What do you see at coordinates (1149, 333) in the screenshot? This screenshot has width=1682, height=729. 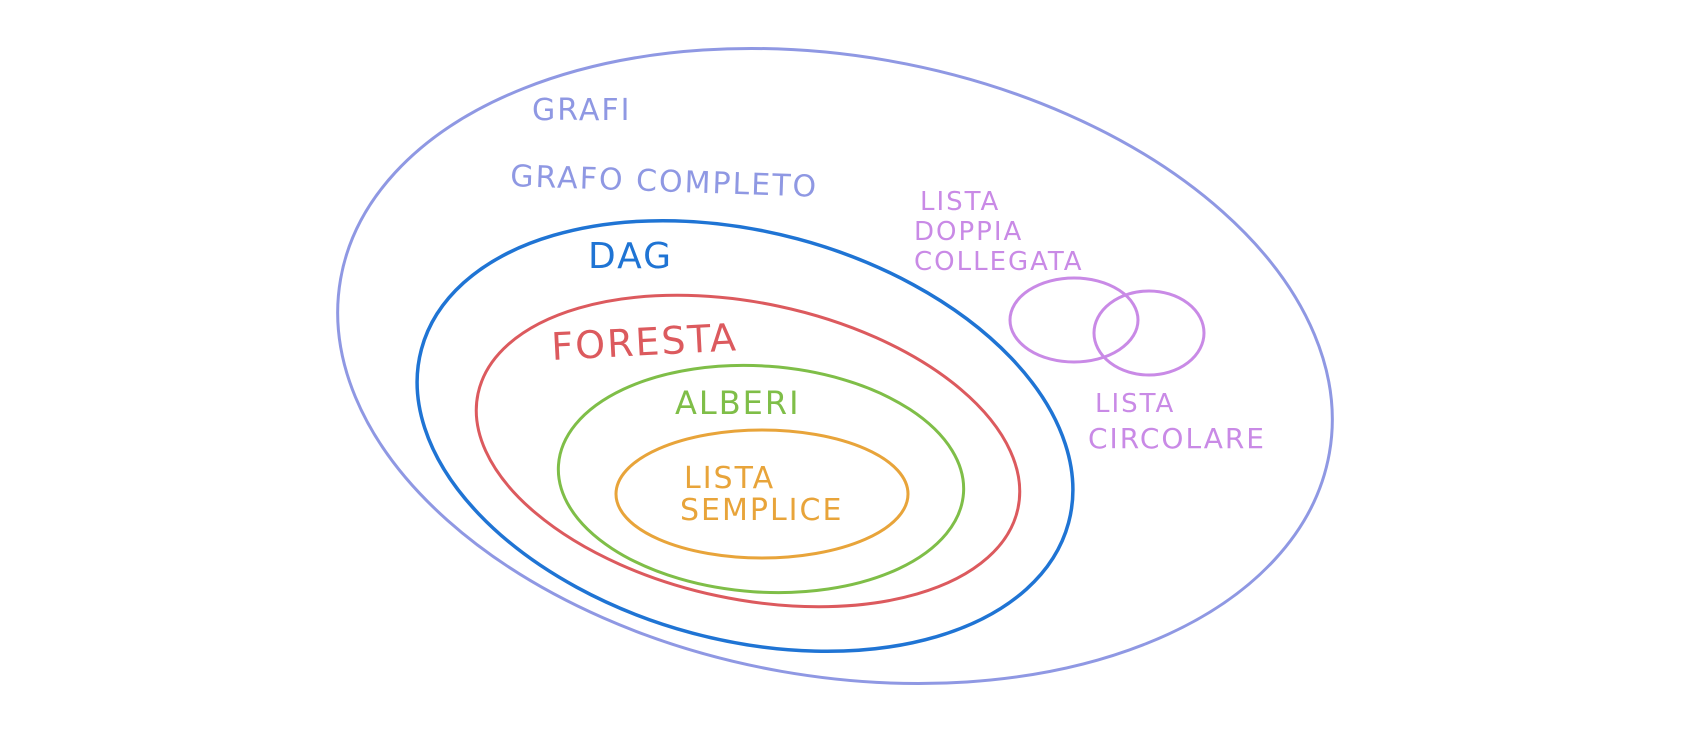 I see `lista-circolare-circle` at bounding box center [1149, 333].